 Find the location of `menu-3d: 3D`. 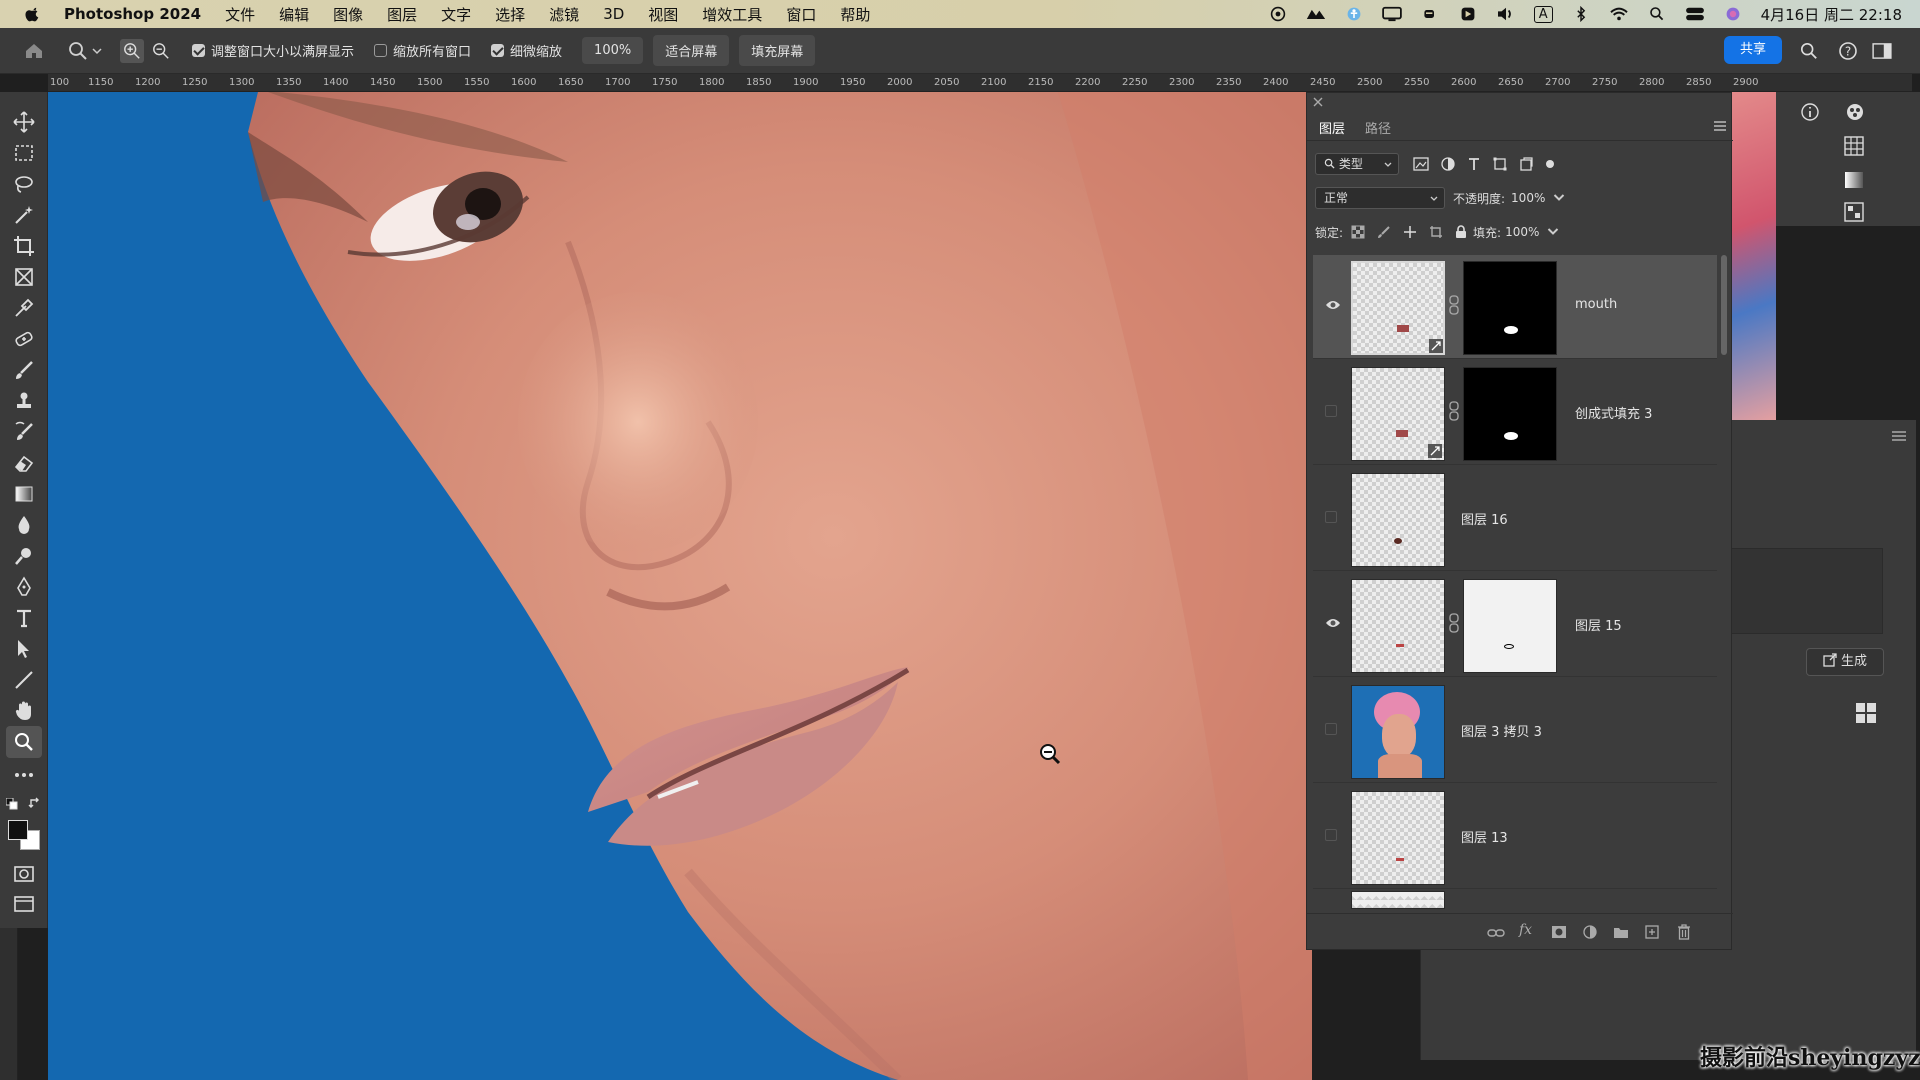

menu-3d: 3D is located at coordinates (613, 14).